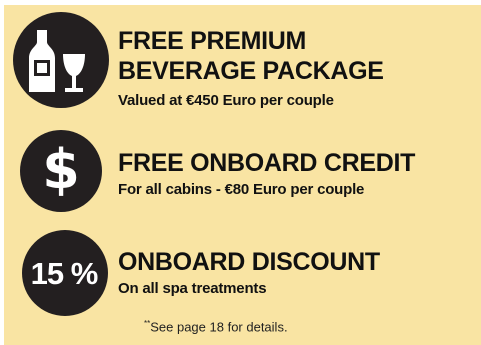 This screenshot has width=481, height=345. What do you see at coordinates (267, 163) in the screenshot?
I see `offer-title: FREE ONBOARD CREDIT` at bounding box center [267, 163].